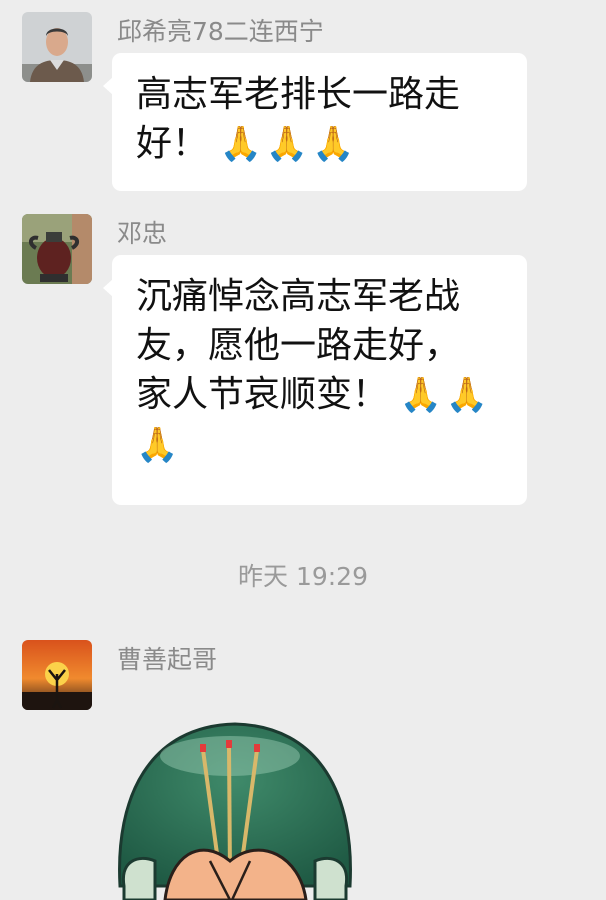 The width and height of the screenshot is (606, 900). What do you see at coordinates (446, 395) in the screenshot?
I see `folded-hands-emoji: 🙏🙏` at bounding box center [446, 395].